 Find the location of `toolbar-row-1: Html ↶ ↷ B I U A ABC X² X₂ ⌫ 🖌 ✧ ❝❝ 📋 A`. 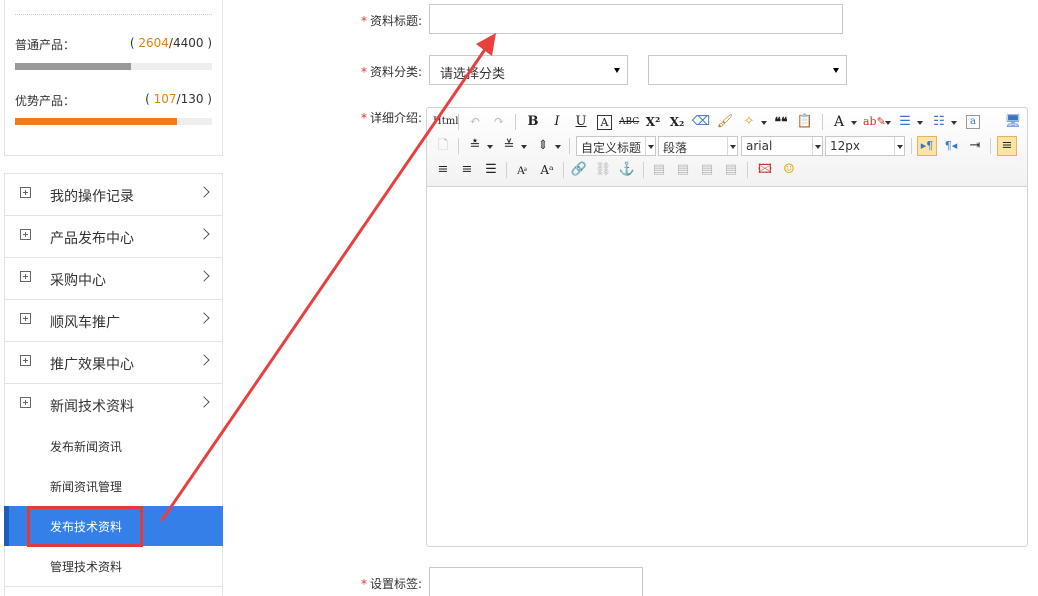

toolbar-row-1: Html ↶ ↷ B I U A ABC X² X₂ ⌫ 🖌 ✧ ❝❝ 📋 A is located at coordinates (727, 122).